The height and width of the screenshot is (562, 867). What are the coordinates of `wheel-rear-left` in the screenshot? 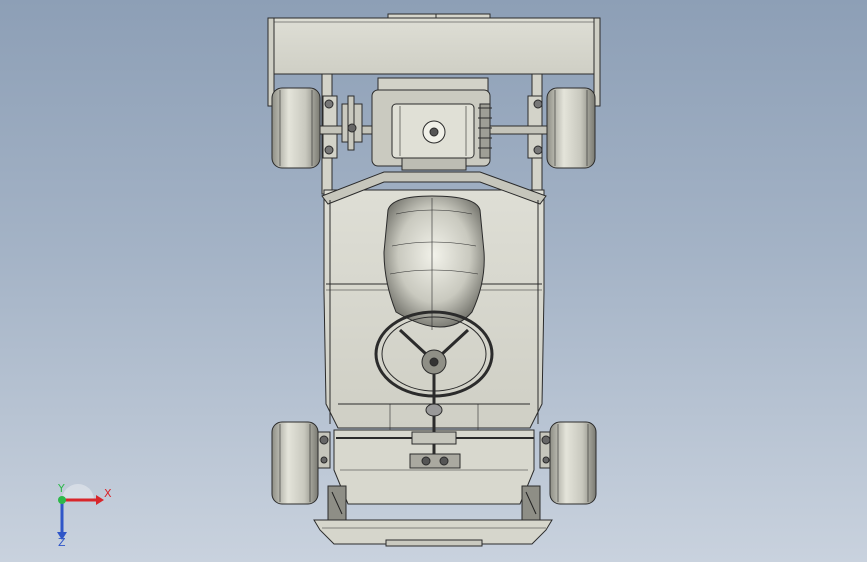 It's located at (296, 128).